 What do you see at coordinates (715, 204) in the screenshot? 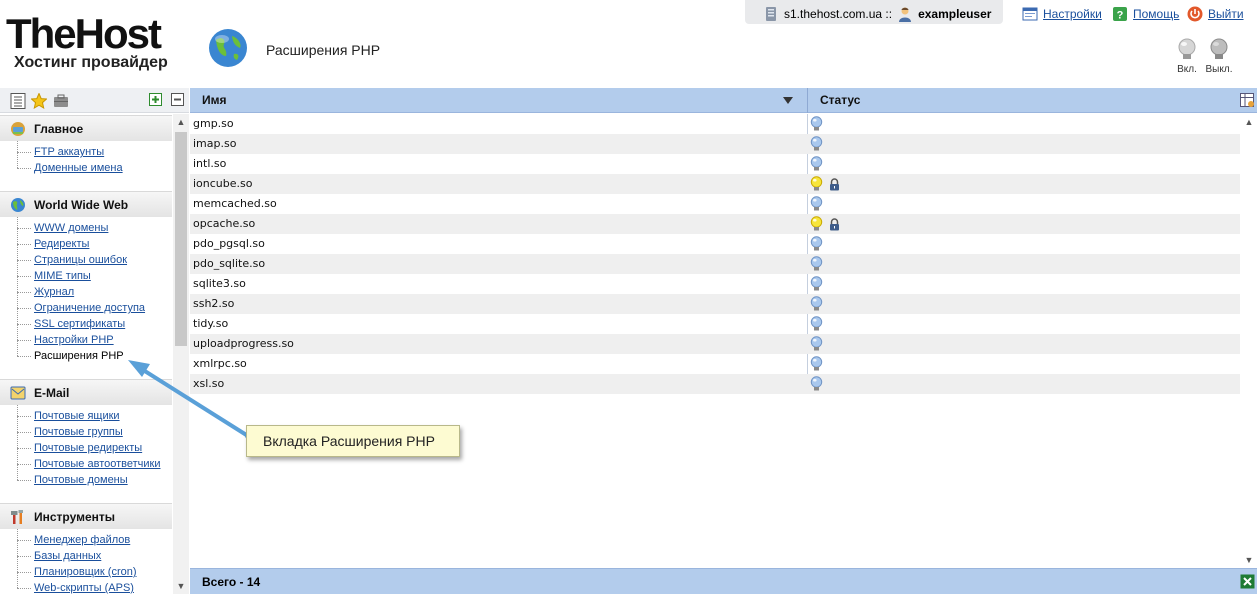
I see `table-row: memcached.so` at bounding box center [715, 204].